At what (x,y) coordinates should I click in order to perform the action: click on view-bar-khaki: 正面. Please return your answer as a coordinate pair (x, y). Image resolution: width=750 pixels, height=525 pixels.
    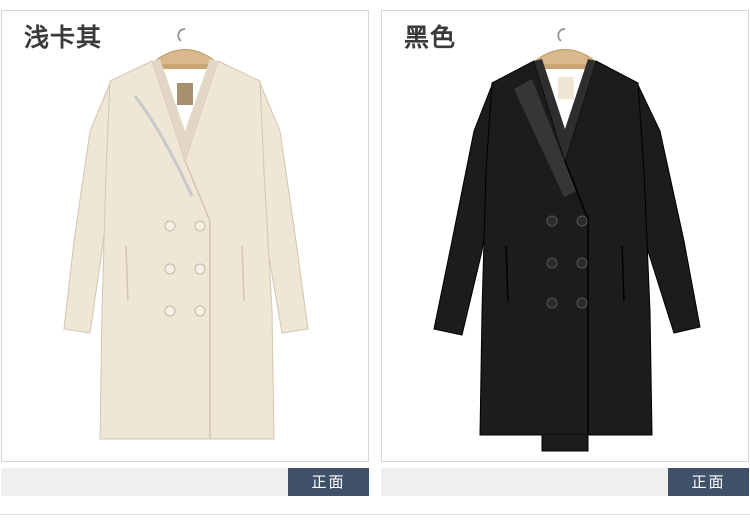
    Looking at the image, I should click on (185, 482).